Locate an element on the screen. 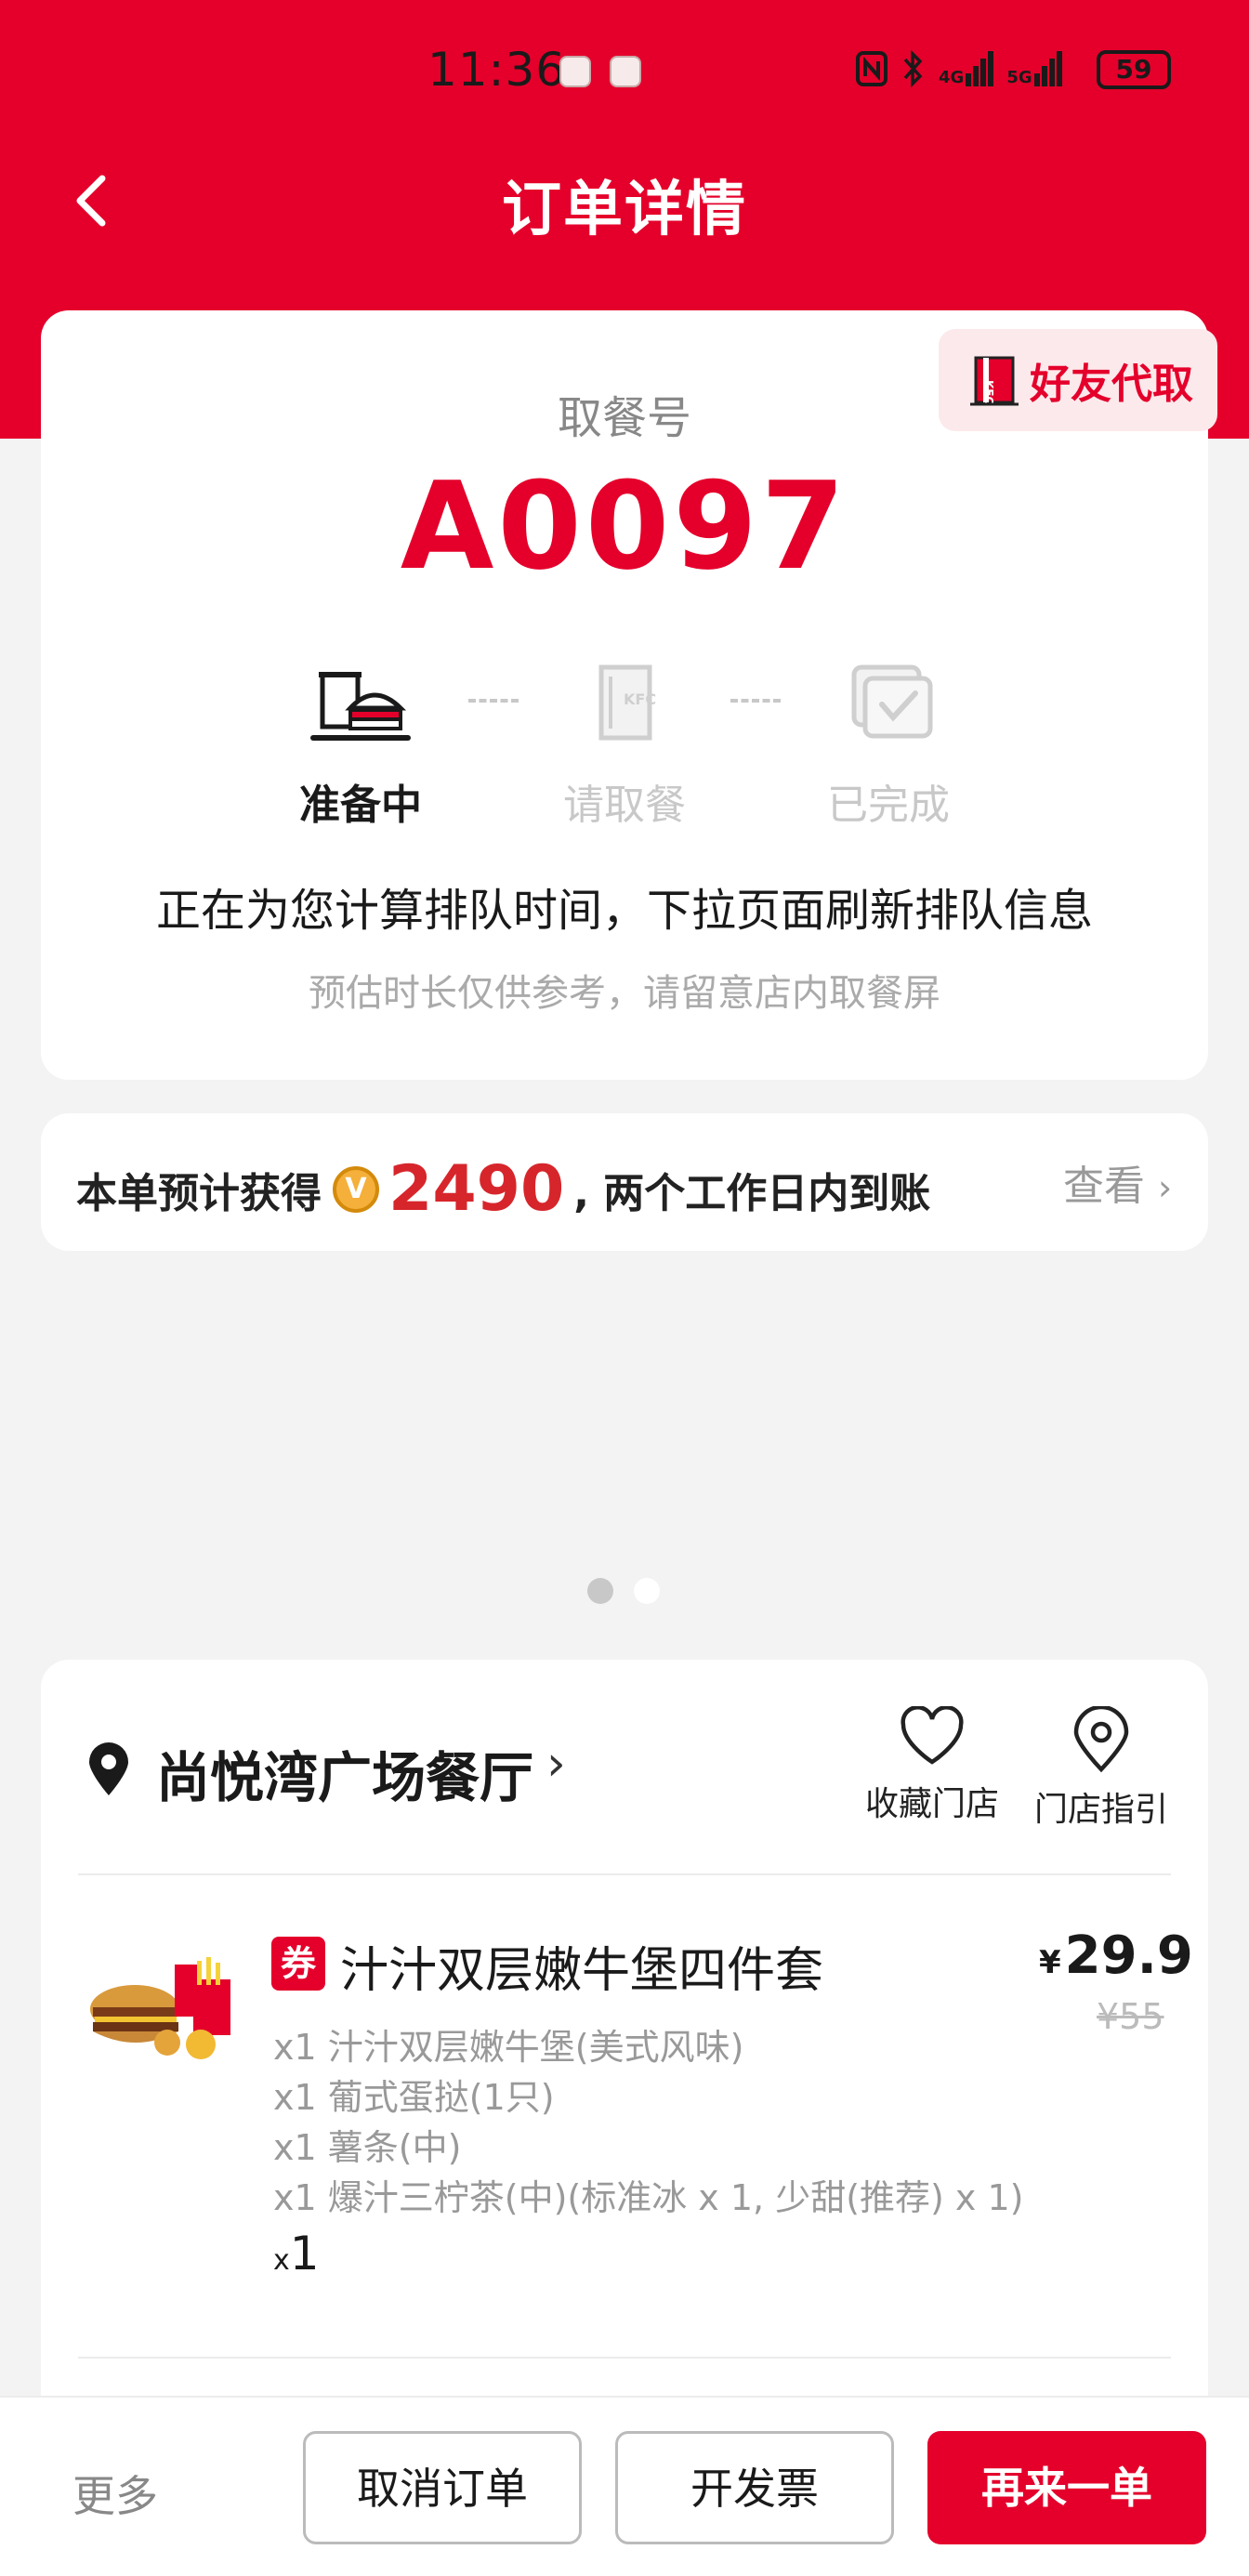 The image size is (1249, 2576). signal-5g-icon: 5G is located at coordinates (1034, 68).